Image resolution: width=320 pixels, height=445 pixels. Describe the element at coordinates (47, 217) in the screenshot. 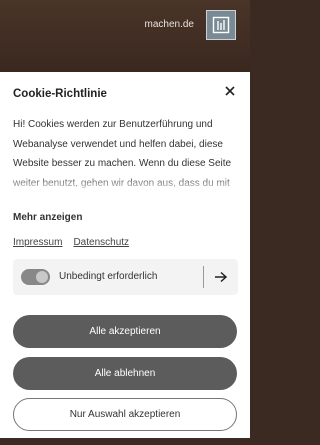

I see `show-more-link: Mehr anzeigen` at that location.